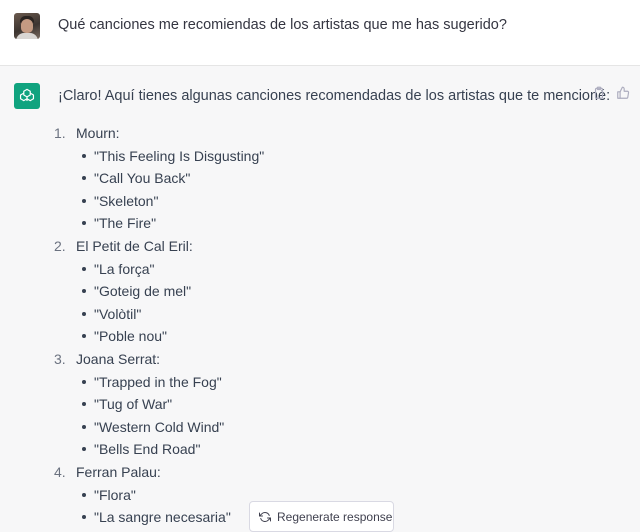 The height and width of the screenshot is (532, 640). What do you see at coordinates (27, 96) in the screenshot?
I see `openai-logo-icon` at bounding box center [27, 96].